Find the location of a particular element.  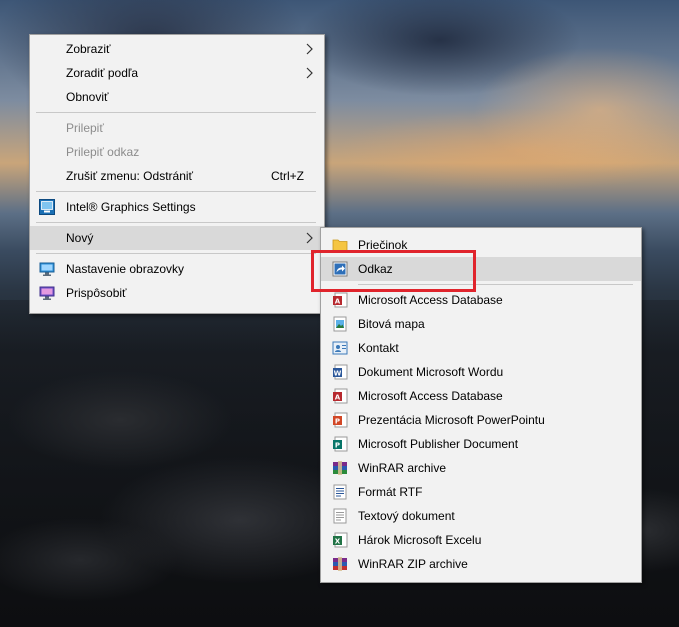

menu-item-label: Prezentácia Microsoft PowerPointu is located at coordinates (451, 420).